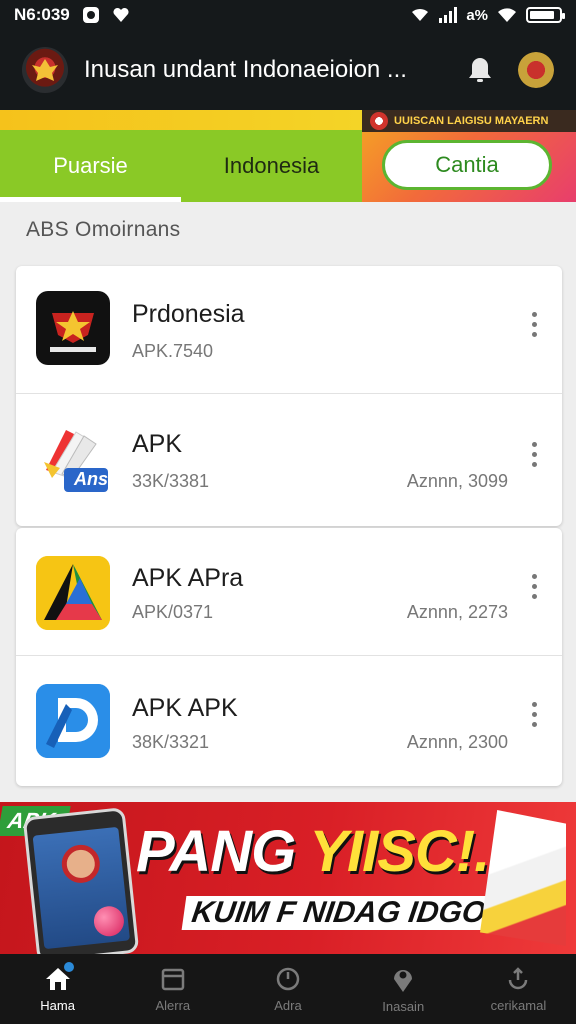 The height and width of the screenshot is (1024, 576). Describe the element at coordinates (181, 120) in the screenshot. I see `yellow-strip` at that location.